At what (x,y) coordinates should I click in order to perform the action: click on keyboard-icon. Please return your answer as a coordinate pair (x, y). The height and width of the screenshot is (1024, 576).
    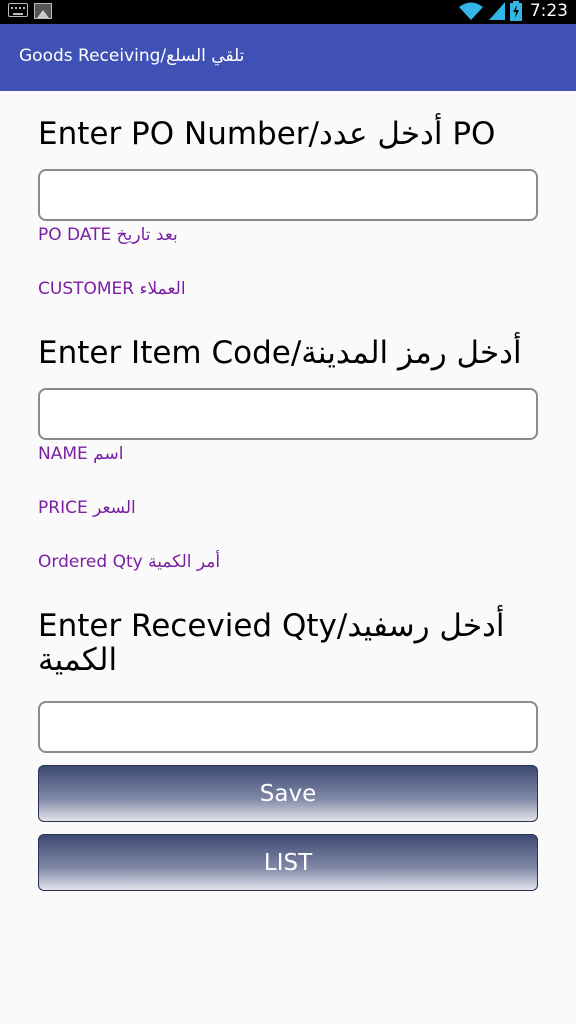
    Looking at the image, I should click on (18, 10).